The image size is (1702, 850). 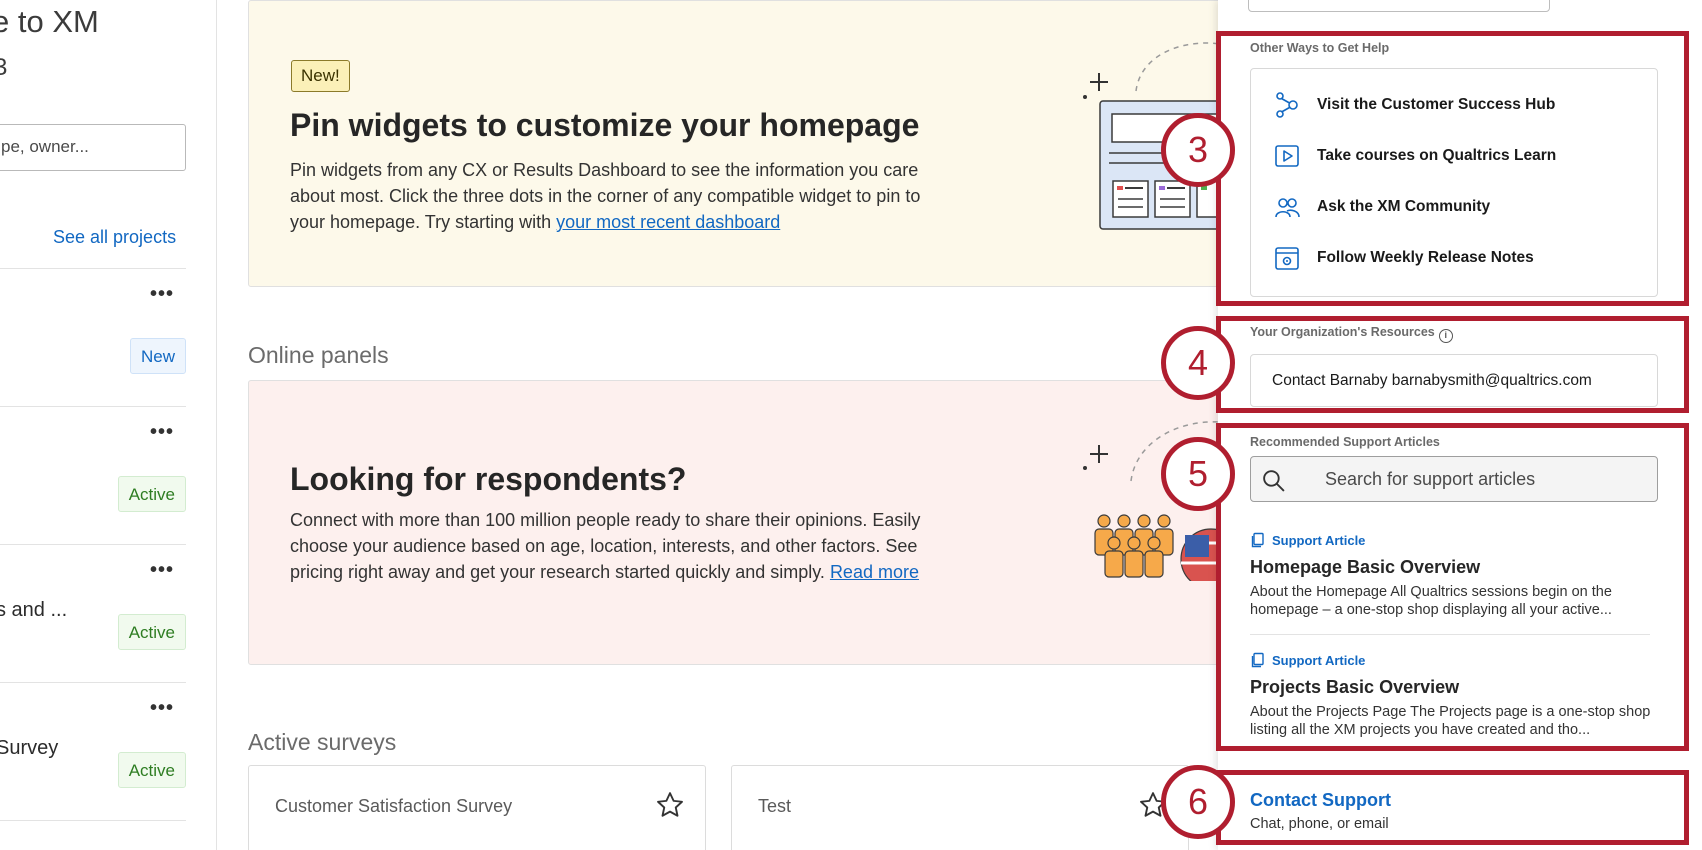 I want to click on link-label: Visit the Customer Success Hub, so click(x=1436, y=104).